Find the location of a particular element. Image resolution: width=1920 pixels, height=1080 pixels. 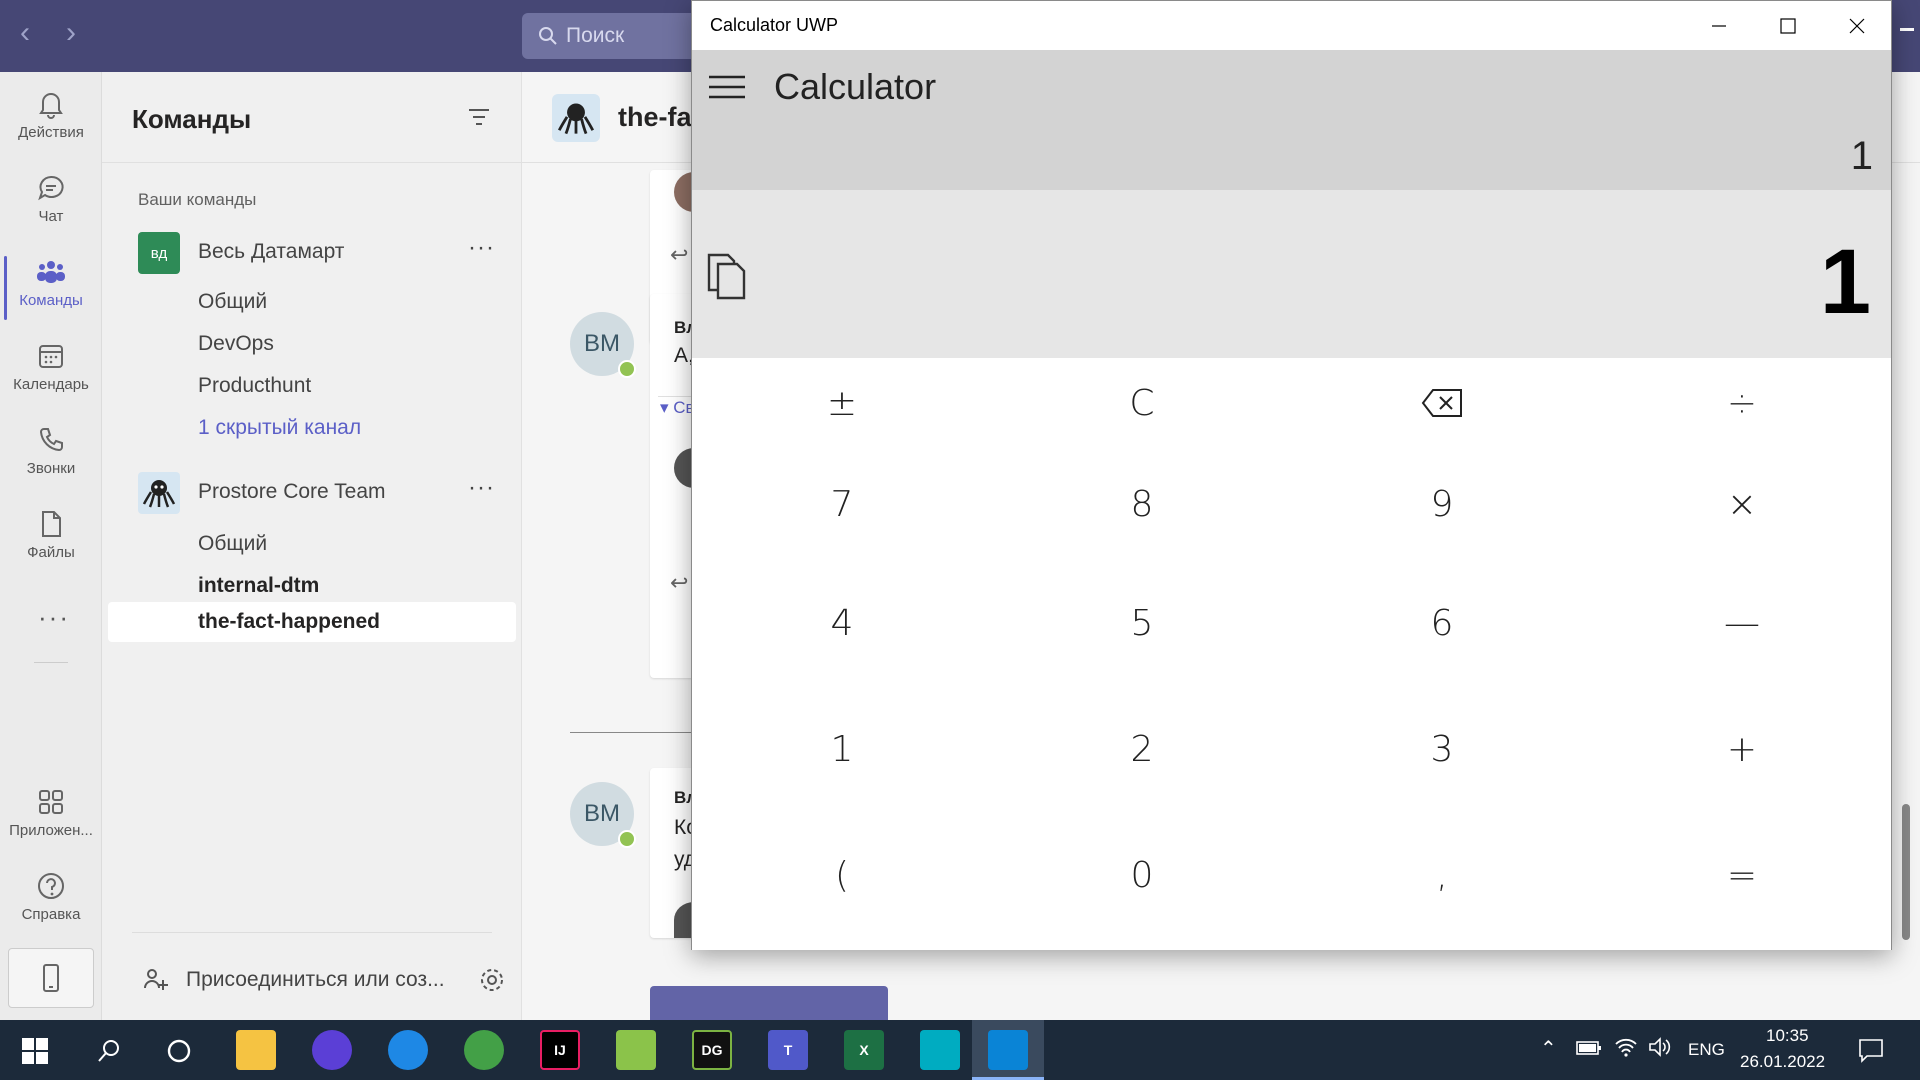

rail-label: Звонки is located at coordinates (51, 468).